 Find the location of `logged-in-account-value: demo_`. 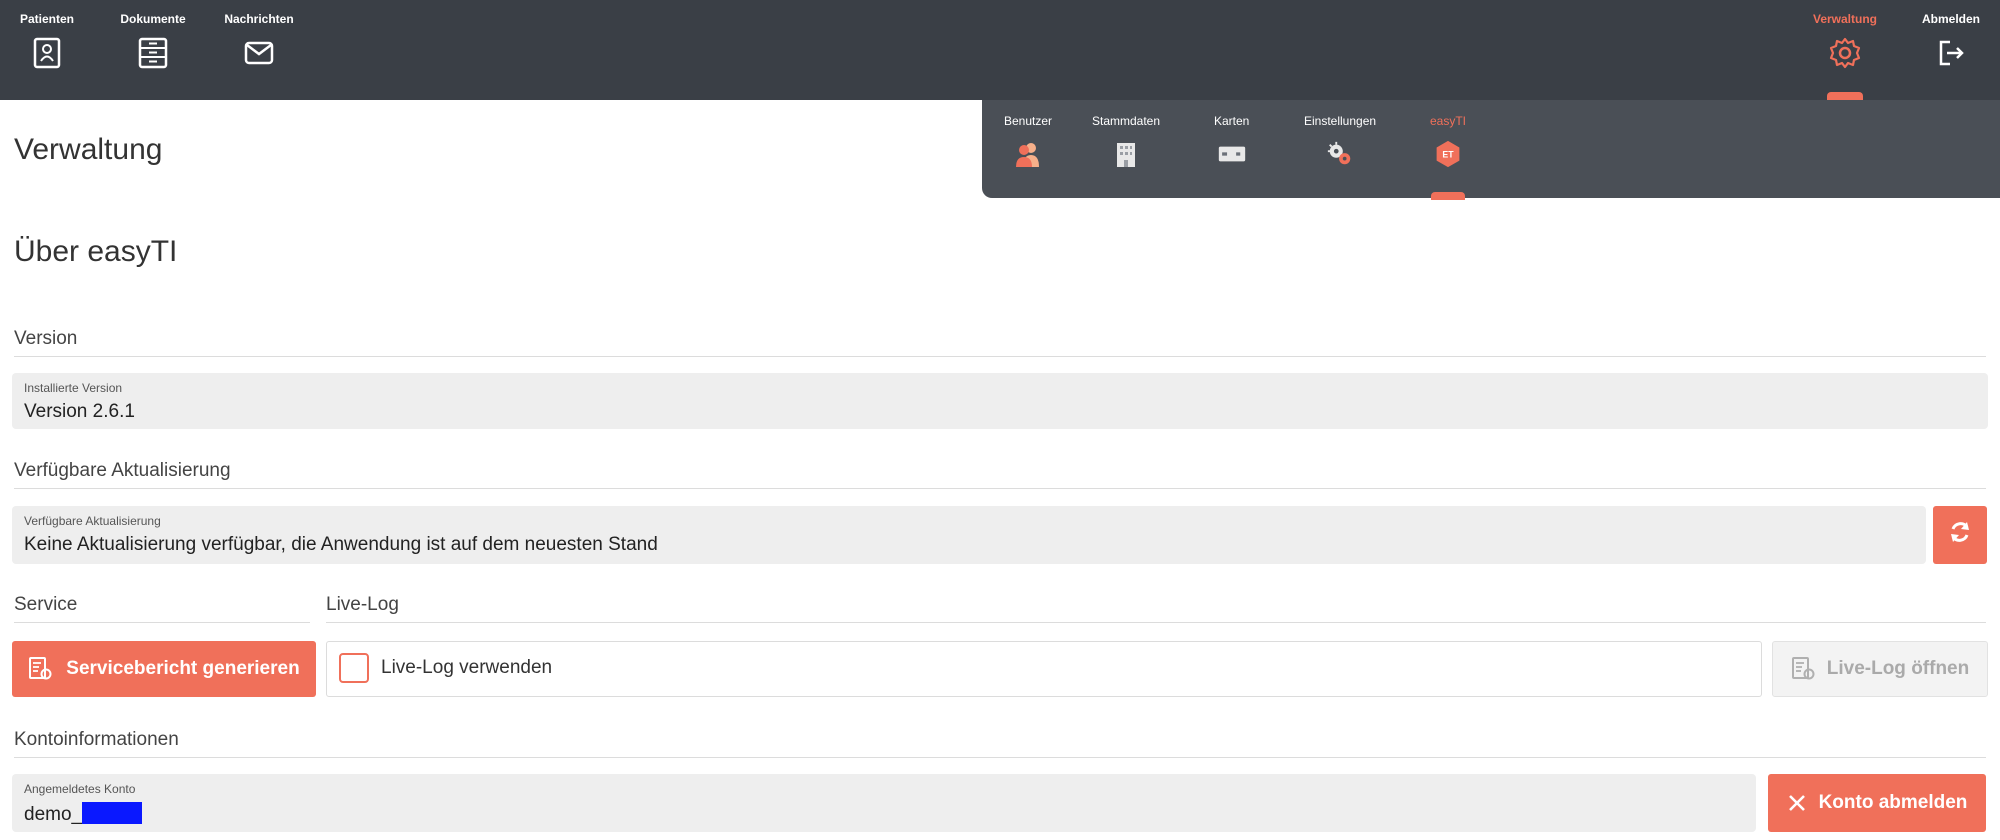

logged-in-account-value: demo_ is located at coordinates (53, 814).